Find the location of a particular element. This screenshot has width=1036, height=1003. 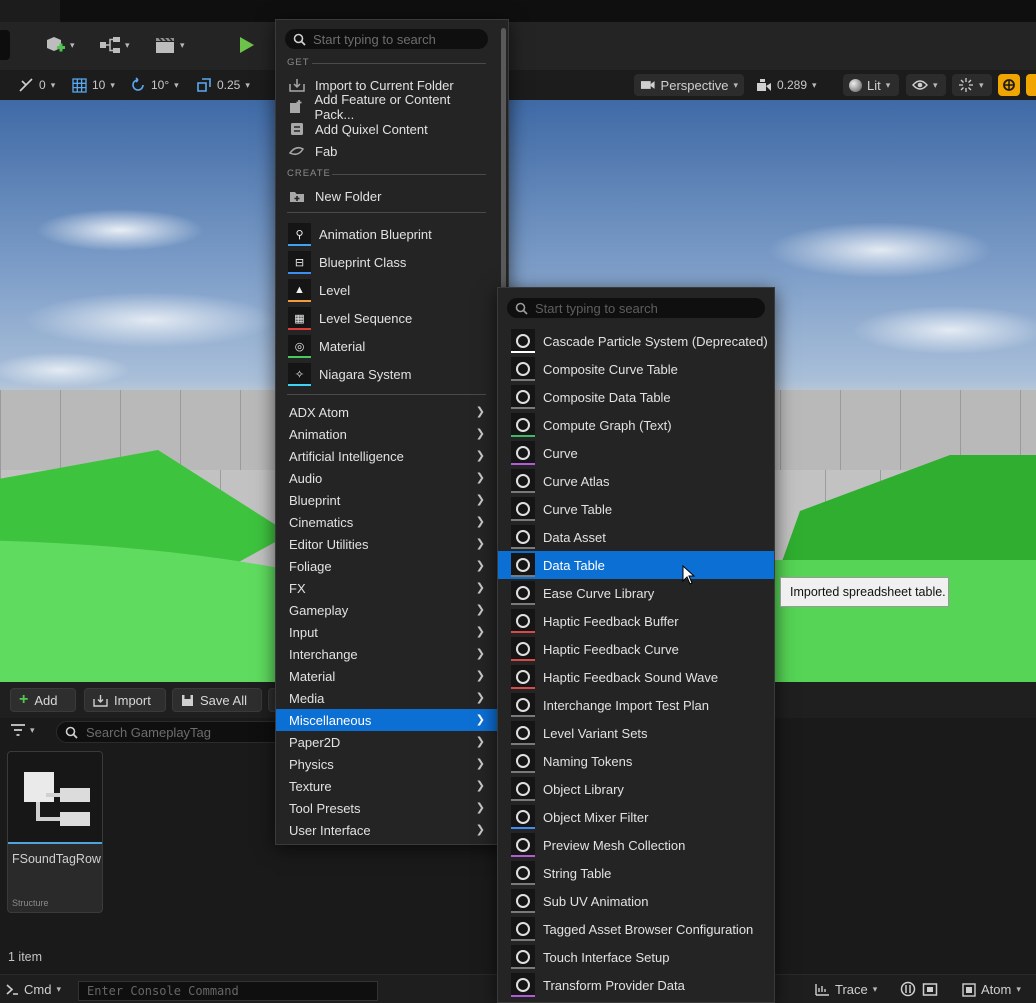

fab-item: Fab is located at coordinates (388, 151).